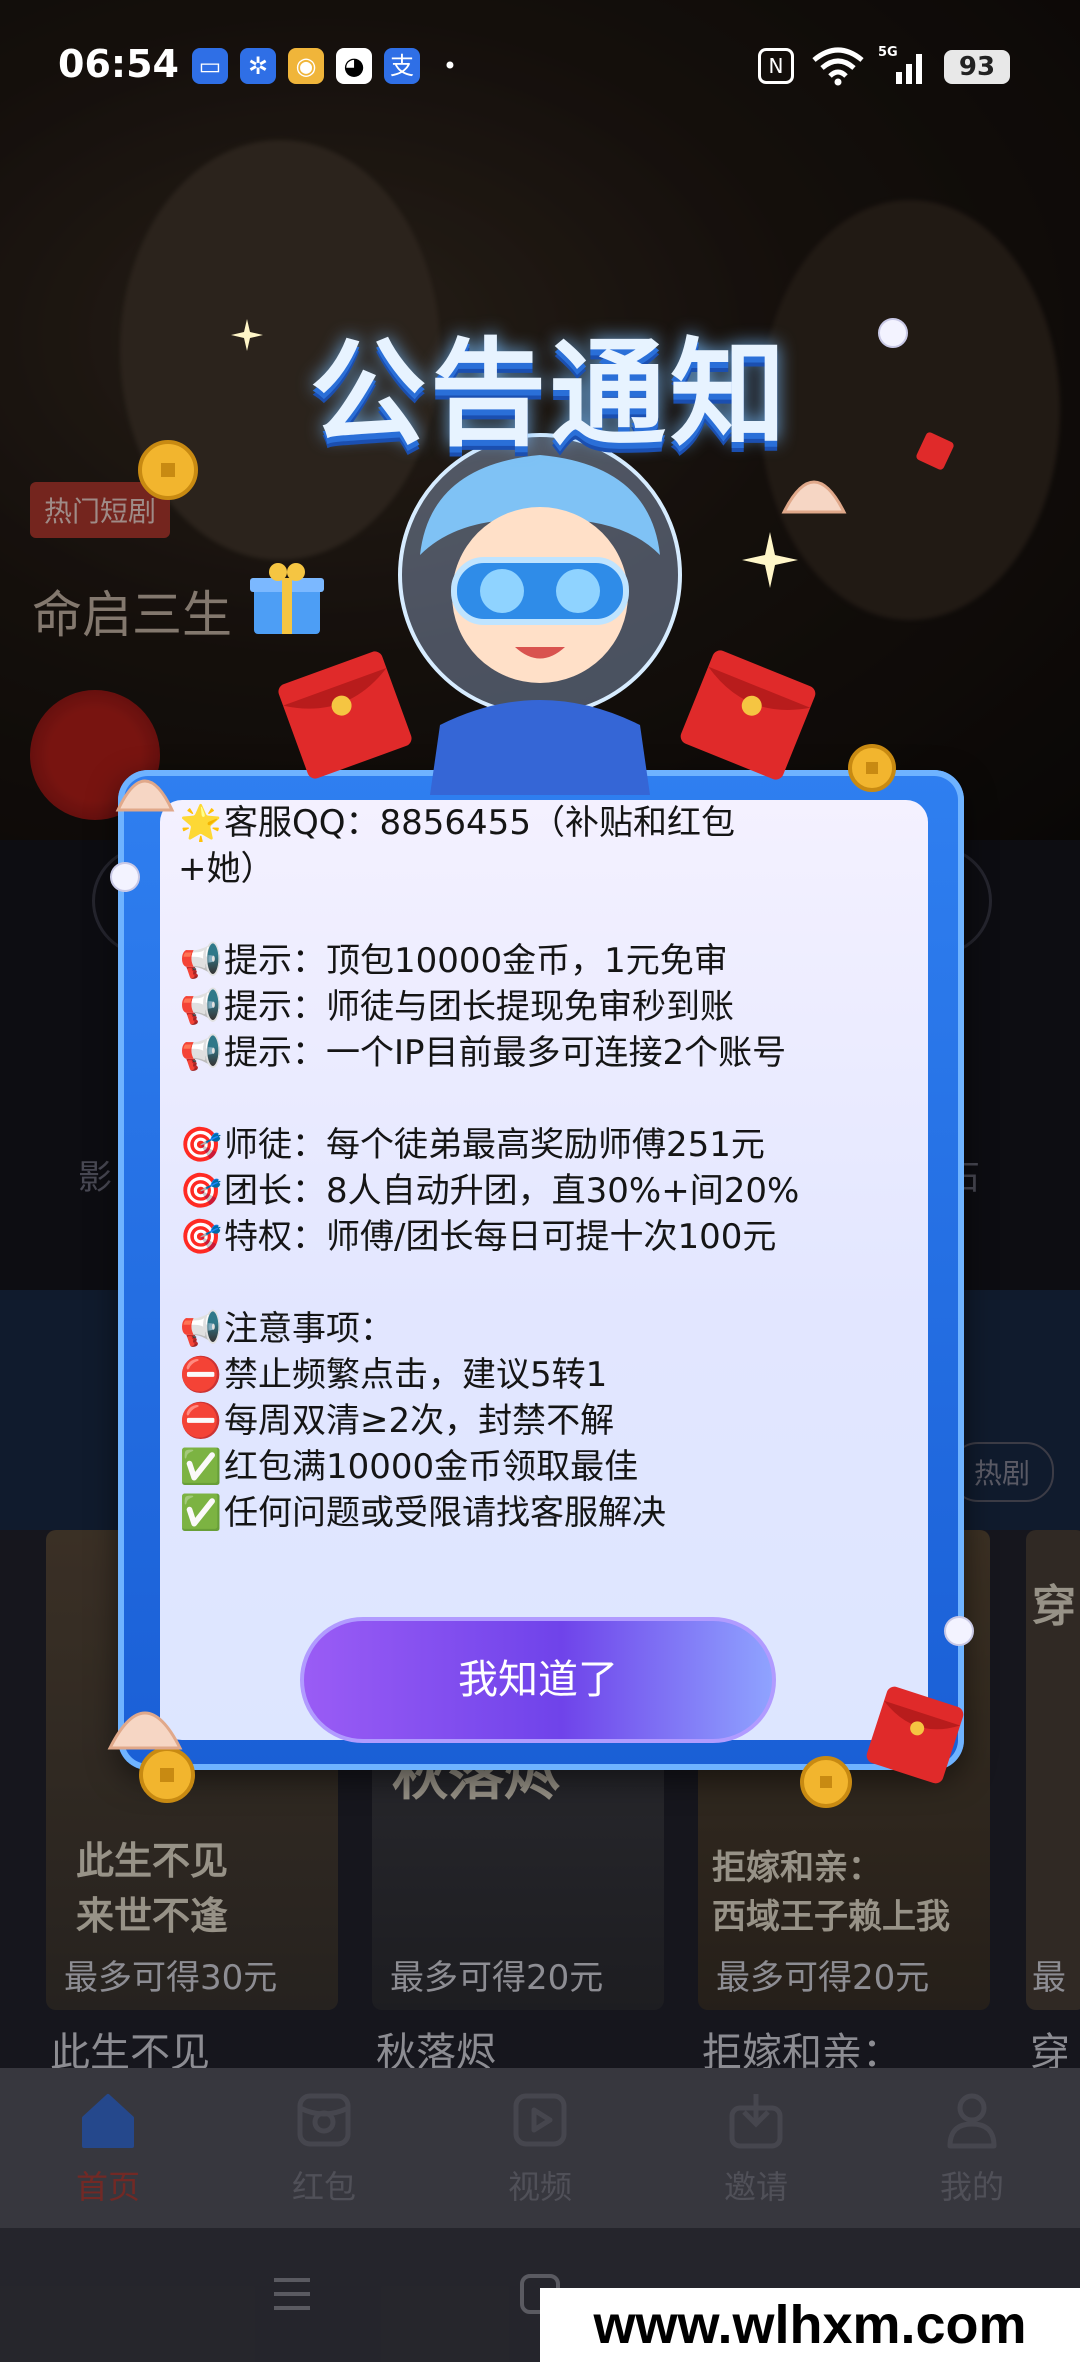 The image size is (1080, 2362). What do you see at coordinates (258, 66) in the screenshot?
I see `pinwheel-app-icon: ✲` at bounding box center [258, 66].